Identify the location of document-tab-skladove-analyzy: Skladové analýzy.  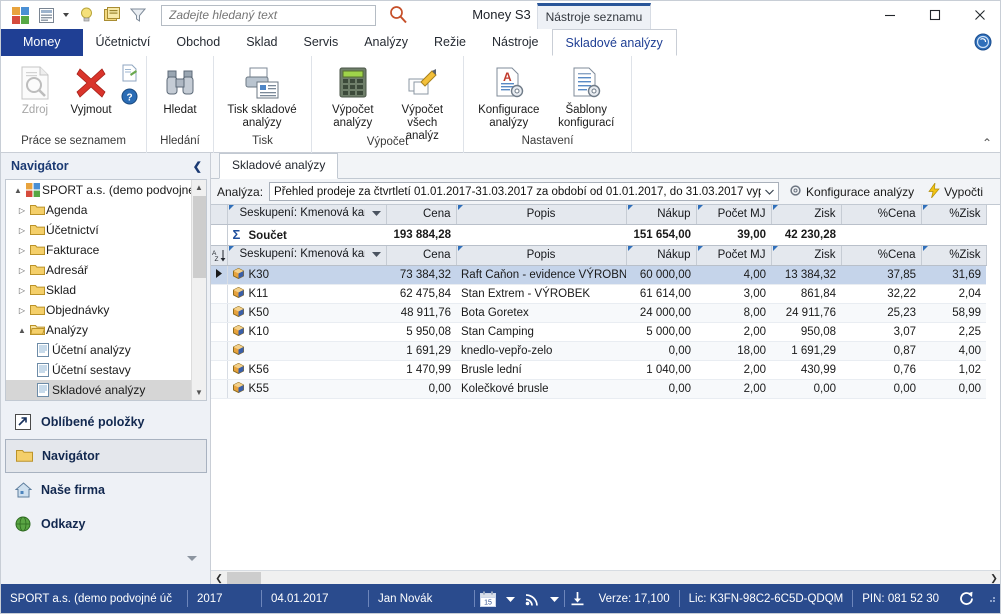
(279, 166).